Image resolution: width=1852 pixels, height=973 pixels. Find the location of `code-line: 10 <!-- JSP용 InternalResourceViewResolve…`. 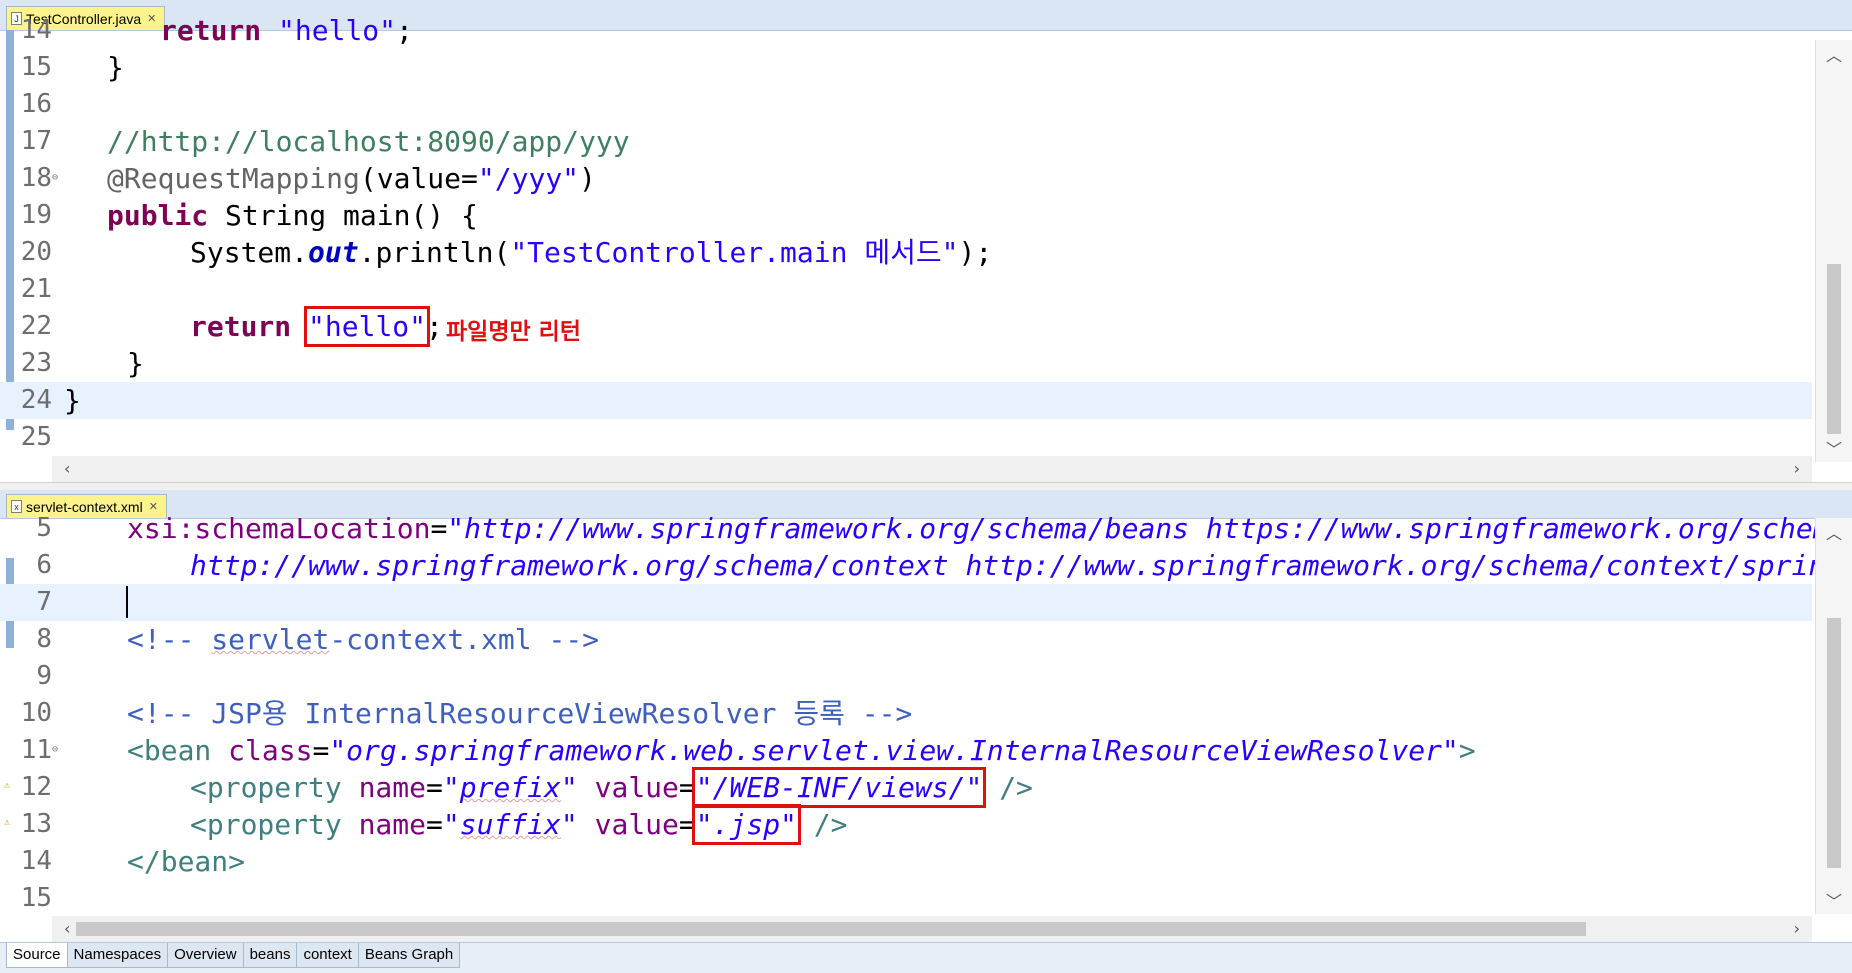

code-line: 10 <!-- JSP용 InternalResourceViewResolve… is located at coordinates (906, 713).